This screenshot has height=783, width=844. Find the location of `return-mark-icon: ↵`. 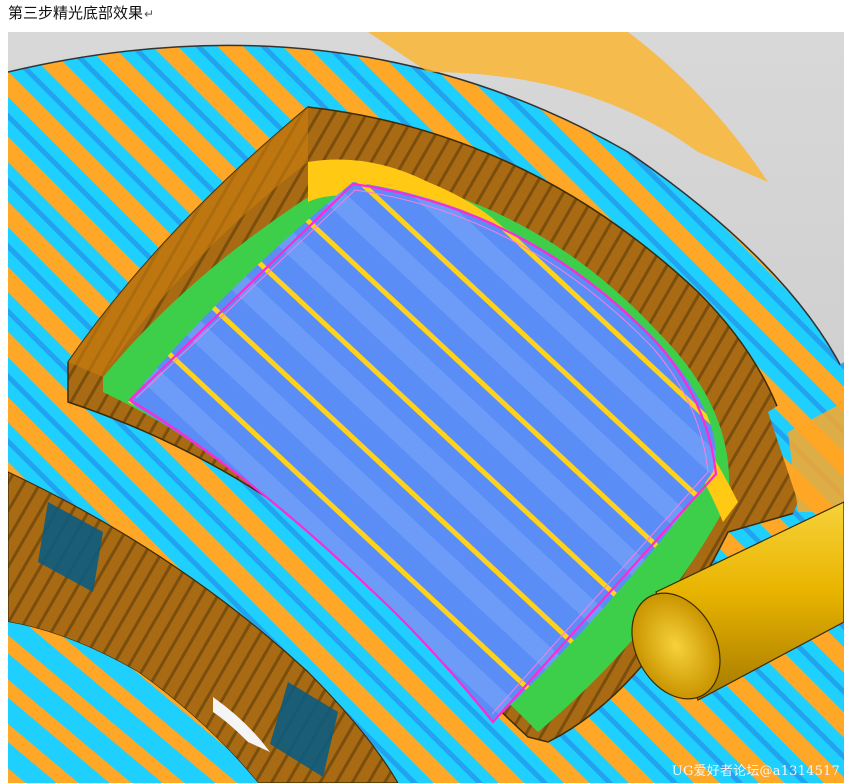

return-mark-icon: ↵ is located at coordinates (149, 14).